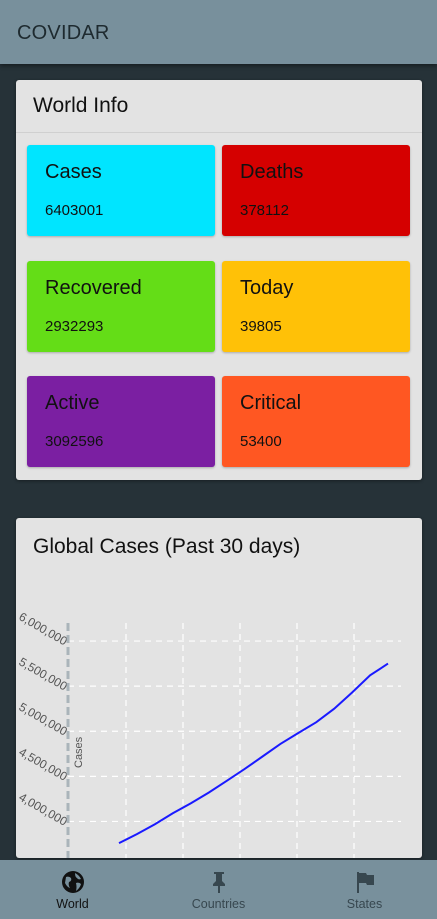  Describe the element at coordinates (261, 326) in the screenshot. I see `tile-value: 39805` at that location.